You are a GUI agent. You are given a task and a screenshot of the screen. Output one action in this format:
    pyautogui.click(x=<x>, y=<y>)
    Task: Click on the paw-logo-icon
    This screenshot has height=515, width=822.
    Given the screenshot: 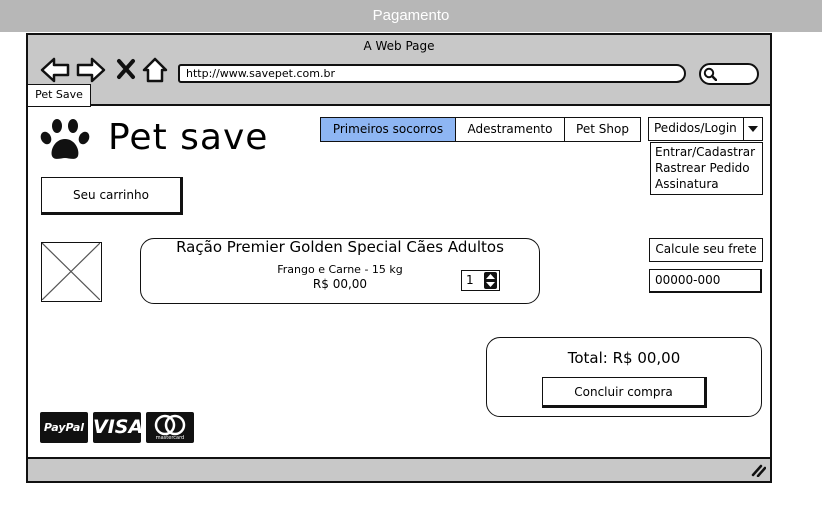 What is the action you would take?
    pyautogui.click(x=65, y=142)
    